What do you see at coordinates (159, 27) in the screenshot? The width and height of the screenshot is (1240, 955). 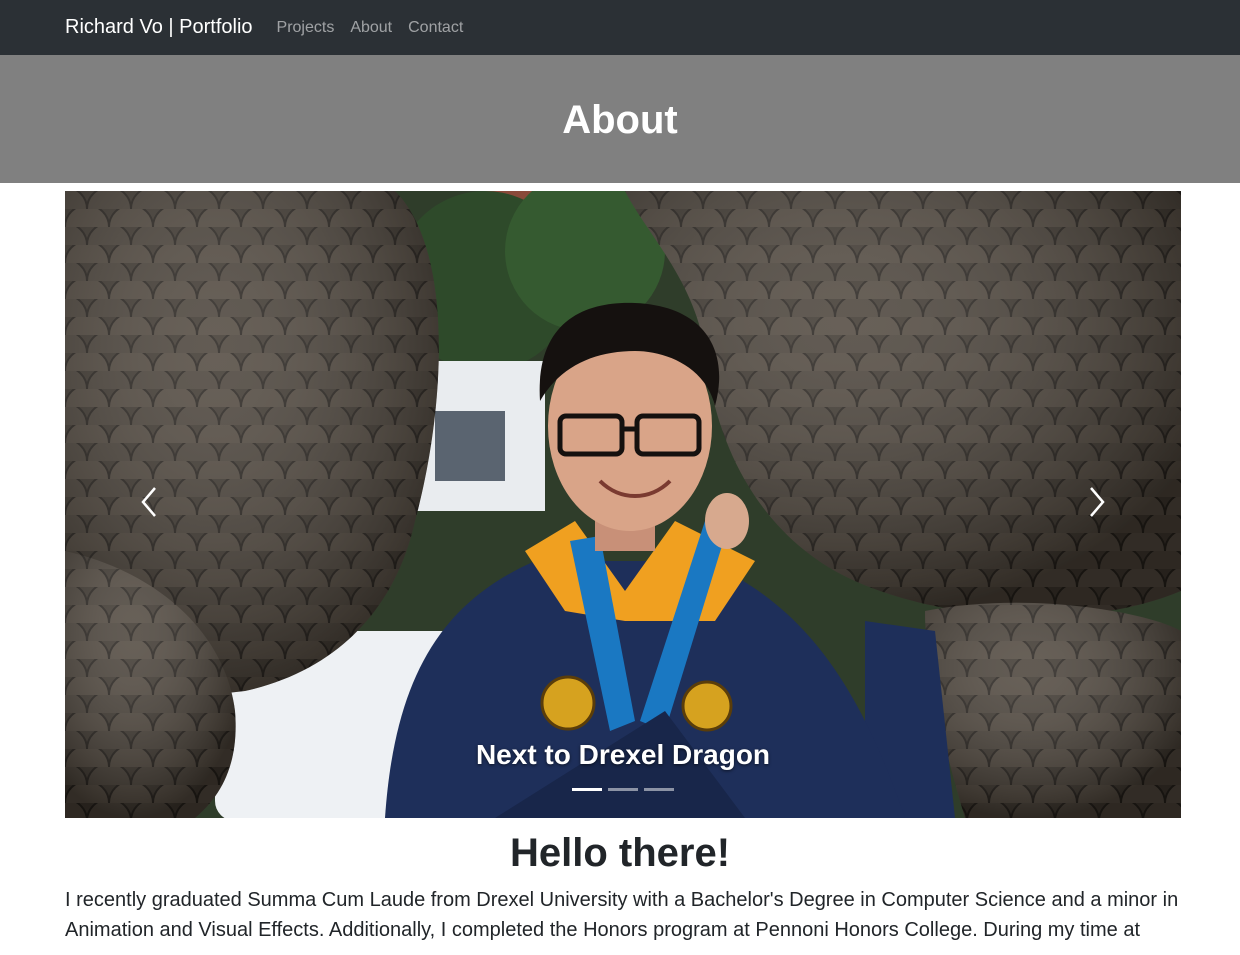 I see `brand-link: Richard Vo | Portfolio` at bounding box center [159, 27].